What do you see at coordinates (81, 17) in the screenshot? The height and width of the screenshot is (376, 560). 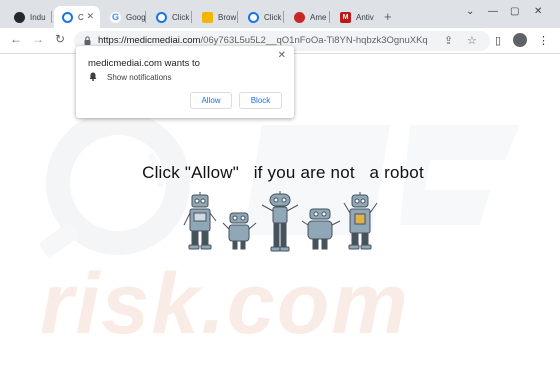 I see `tab-label: C` at bounding box center [81, 17].